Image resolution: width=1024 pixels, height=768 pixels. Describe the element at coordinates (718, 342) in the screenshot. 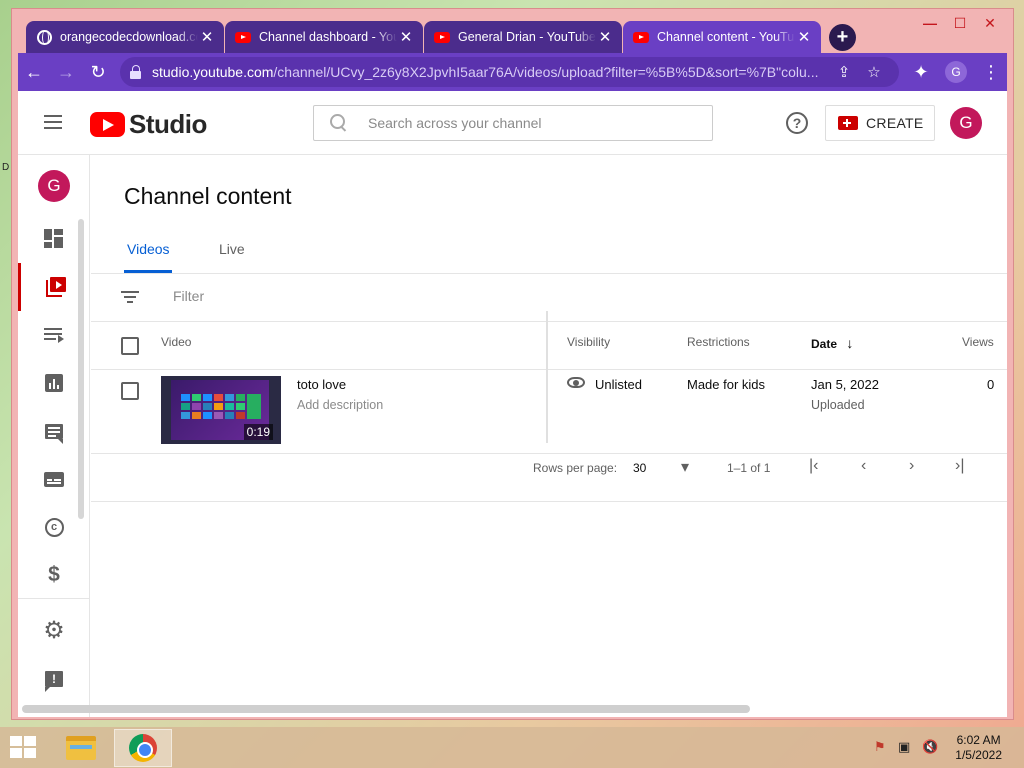

I see `column-header-restrictions: Restrictions` at that location.